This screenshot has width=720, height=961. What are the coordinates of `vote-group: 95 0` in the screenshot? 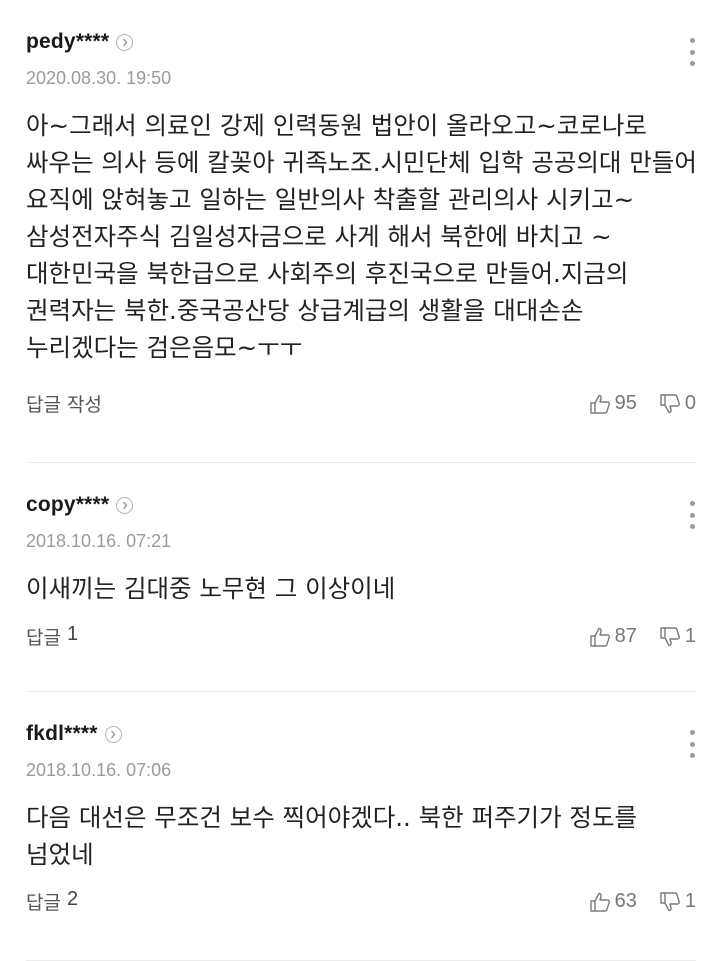 It's located at (642, 403).